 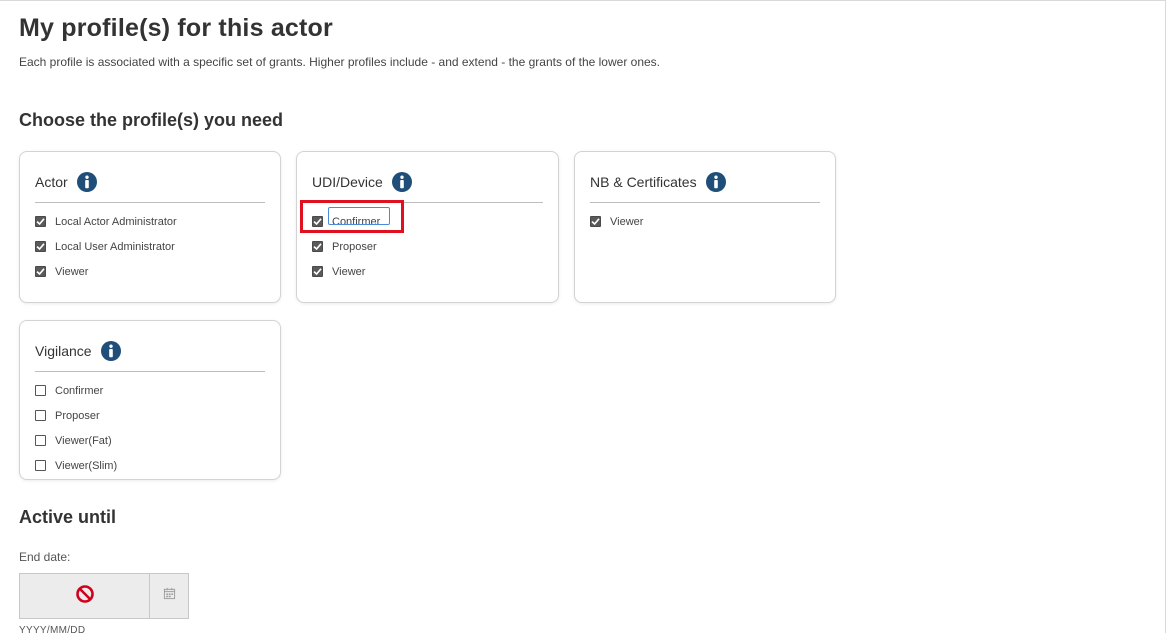 I want to click on calendar-icon, so click(x=169, y=596).